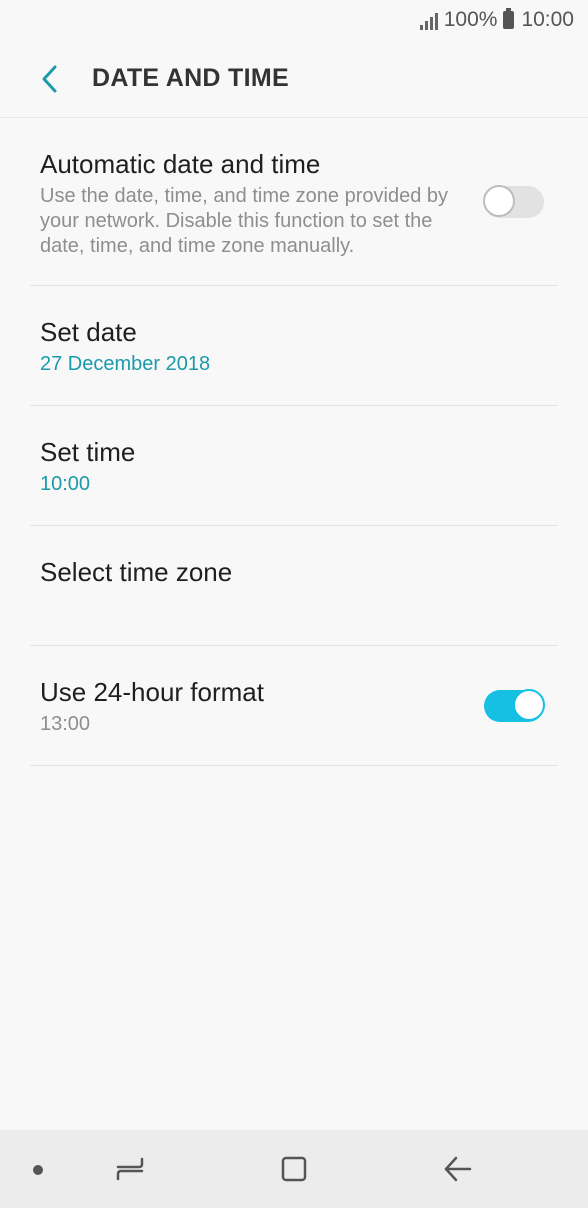 The height and width of the screenshot is (1208, 588). I want to click on navigation-bar, so click(294, 1169).